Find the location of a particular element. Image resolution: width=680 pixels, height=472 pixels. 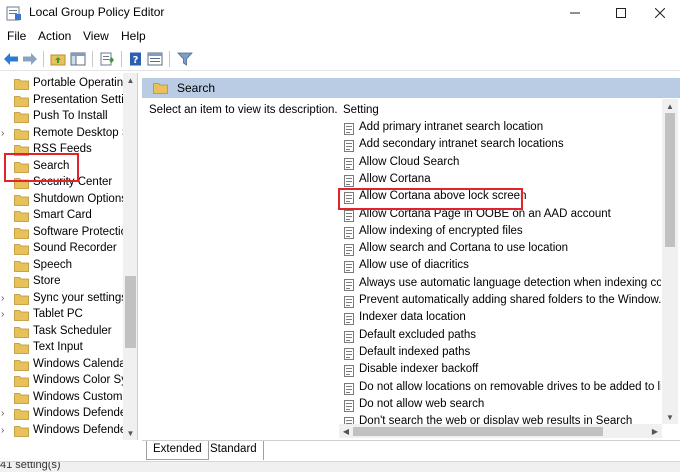

setting-row: Allow use of diacritics is located at coordinates (501, 266).